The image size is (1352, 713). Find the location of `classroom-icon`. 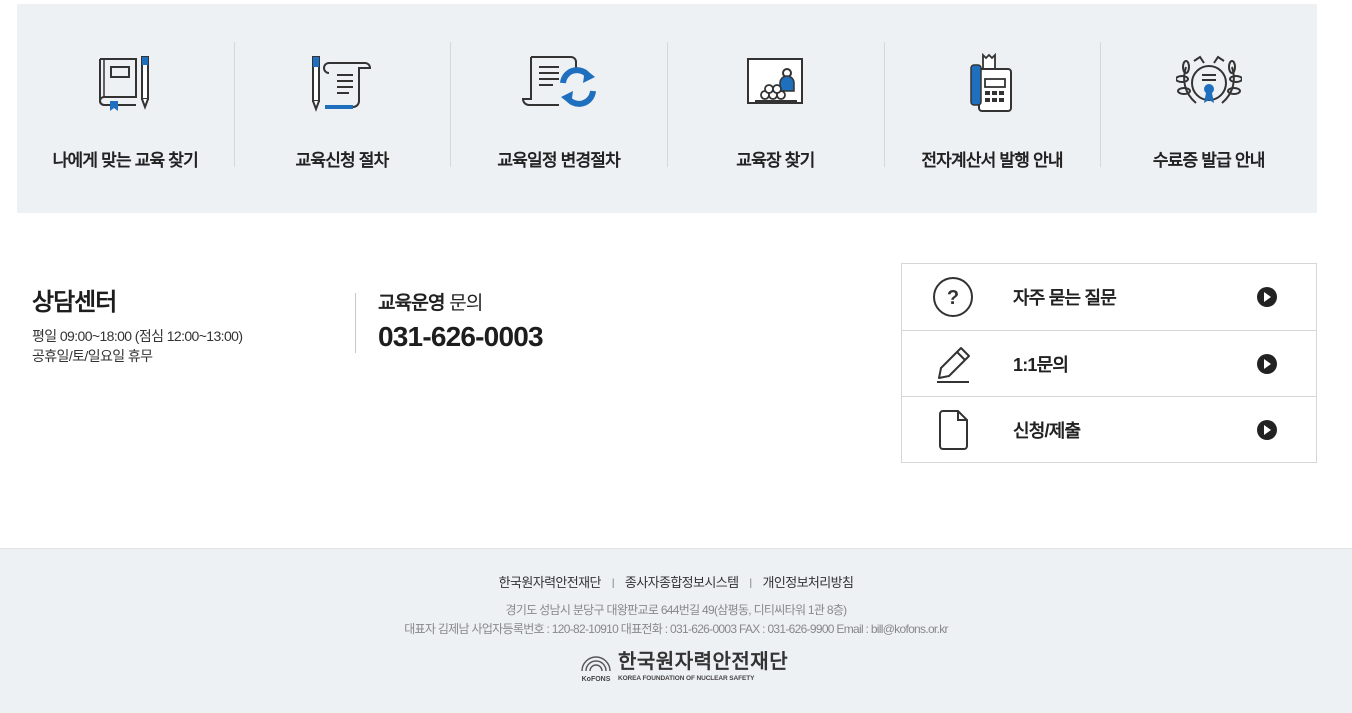

classroom-icon is located at coordinates (775, 83).